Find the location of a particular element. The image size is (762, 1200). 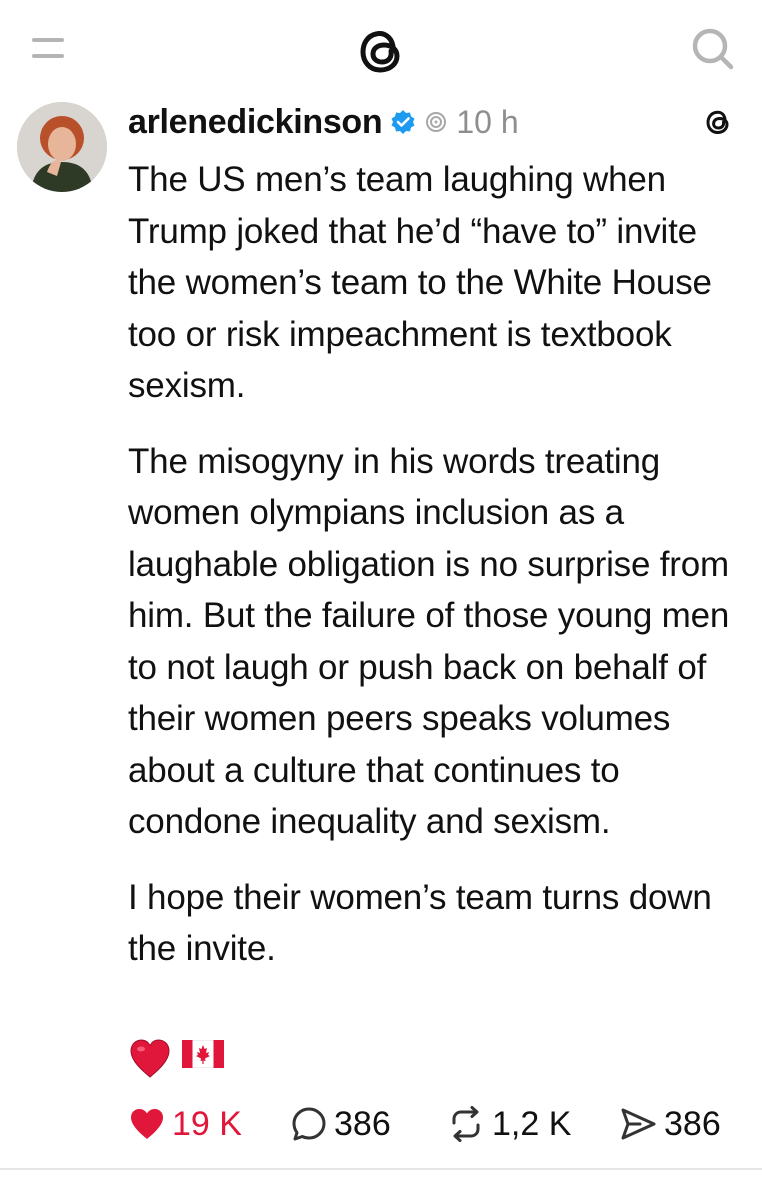

heart-emoji-icon is located at coordinates (150, 1058).